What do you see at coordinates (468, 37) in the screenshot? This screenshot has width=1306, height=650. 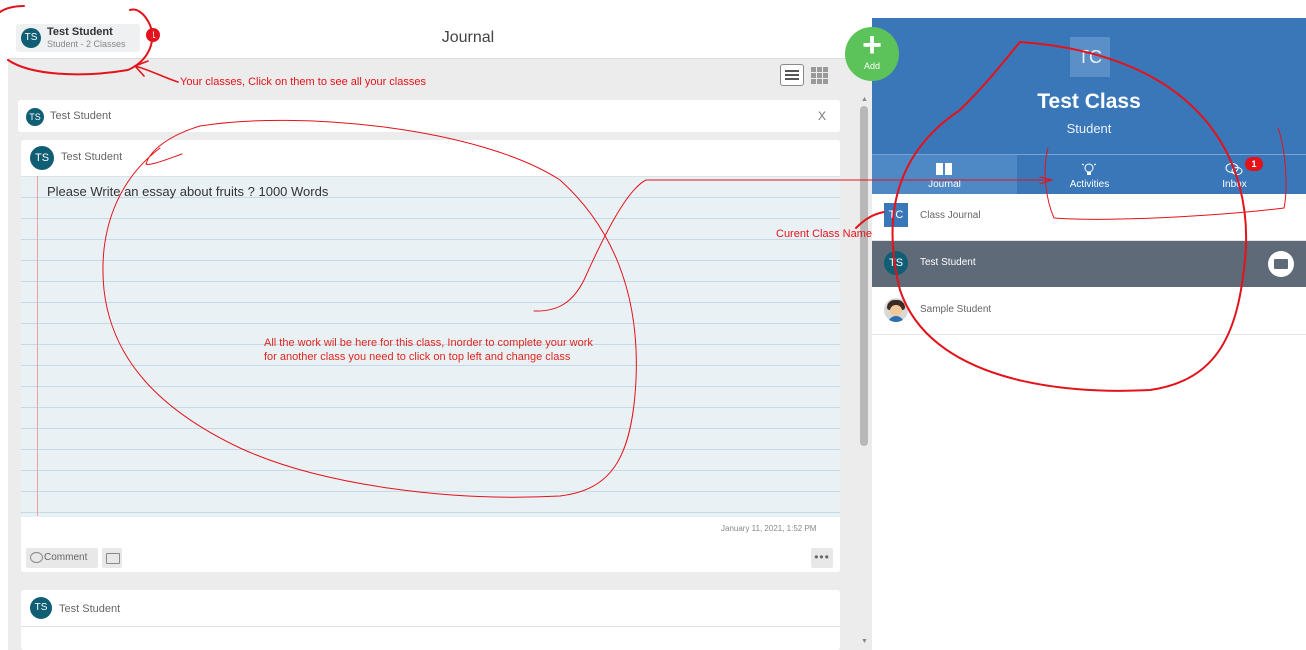 I see `page-title: Journal` at bounding box center [468, 37].